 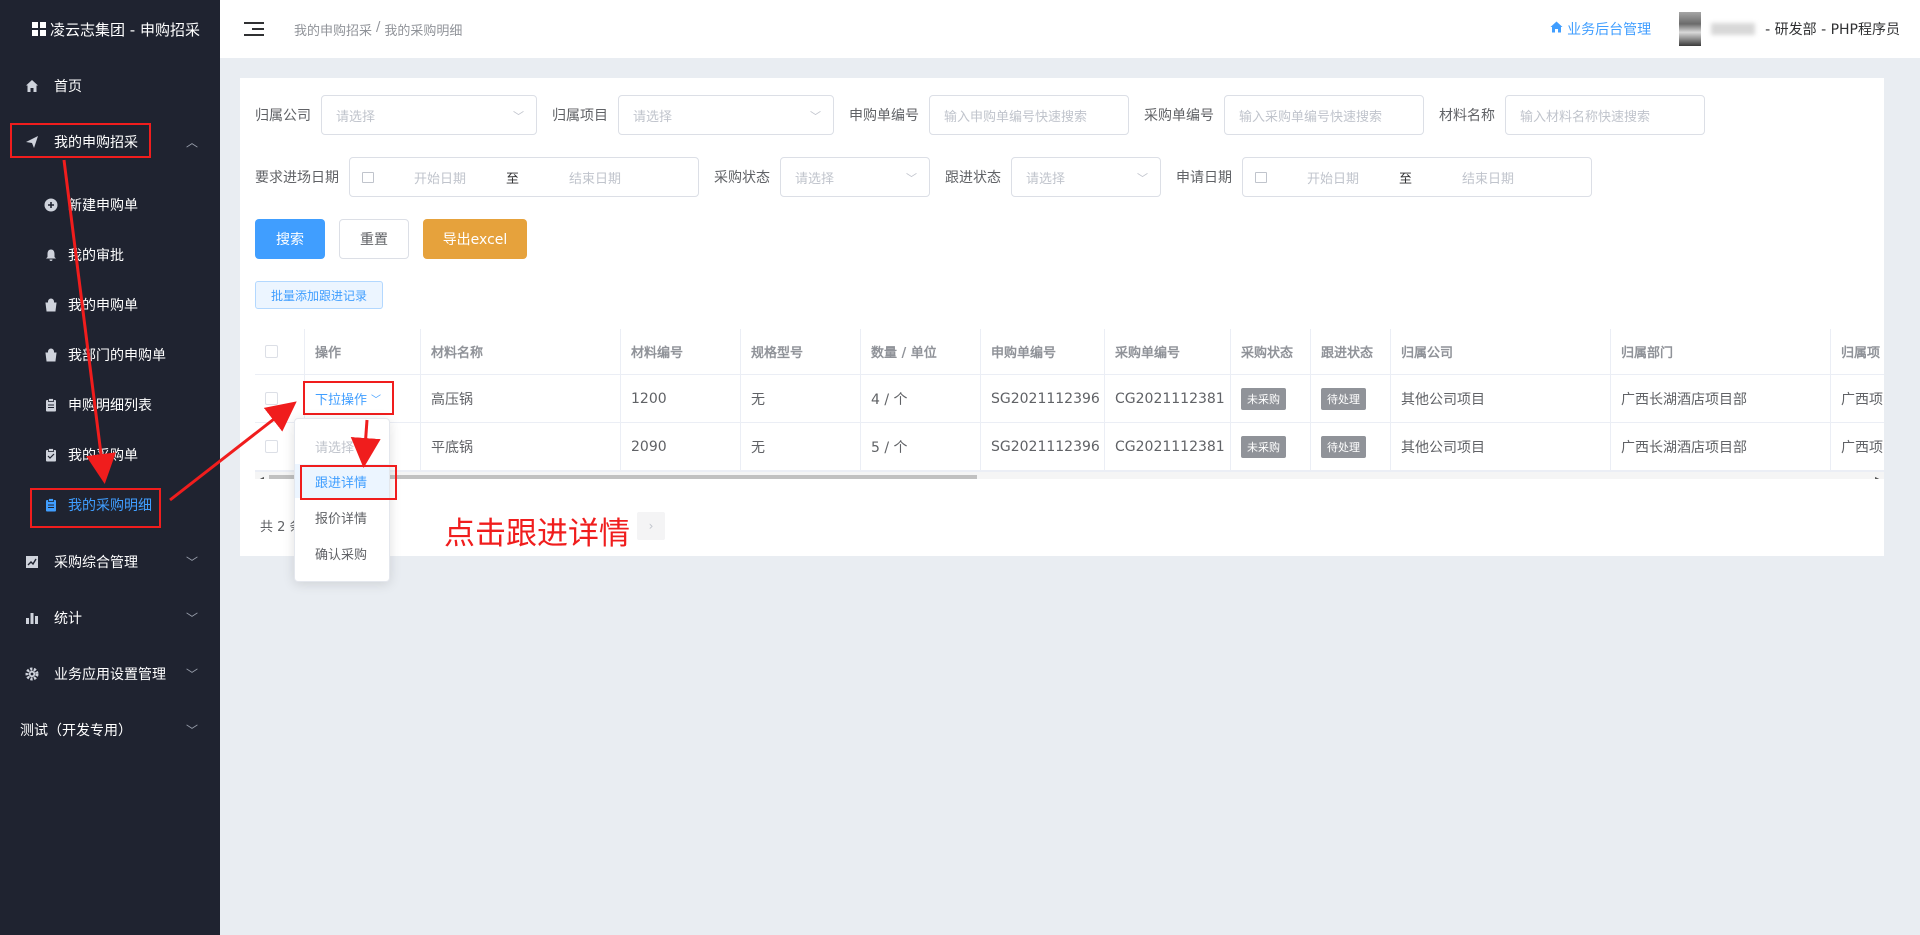 I want to click on subnav-new-request-label: 新建申购单, so click(x=103, y=206).